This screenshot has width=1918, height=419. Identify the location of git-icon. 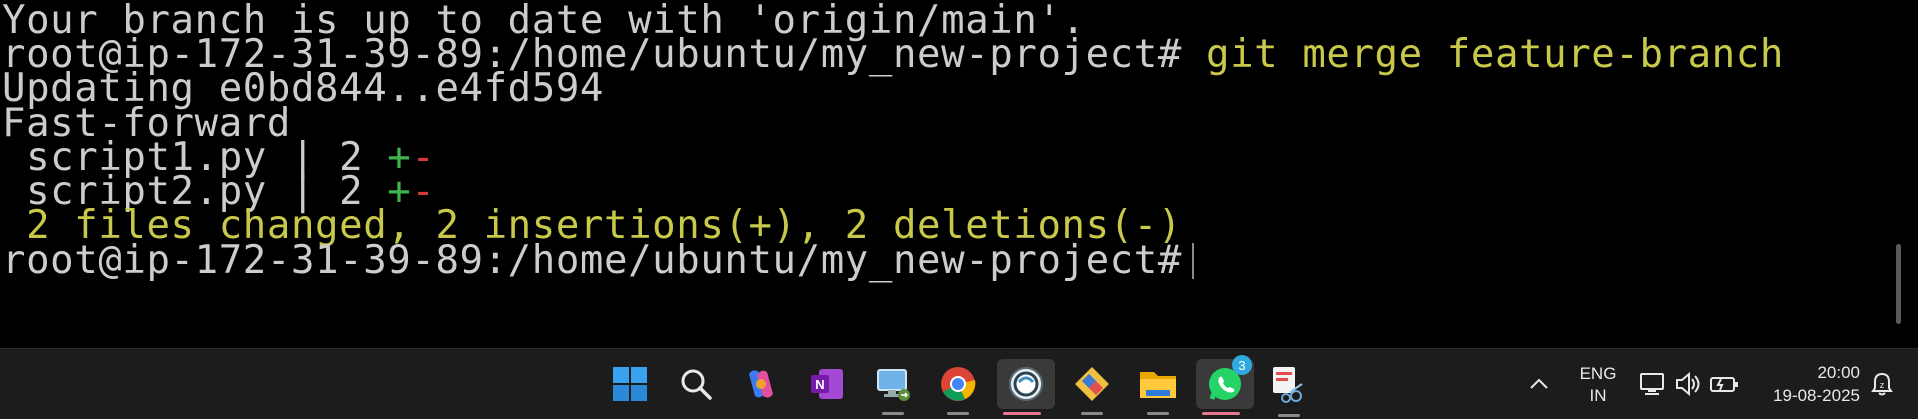
(1092, 387).